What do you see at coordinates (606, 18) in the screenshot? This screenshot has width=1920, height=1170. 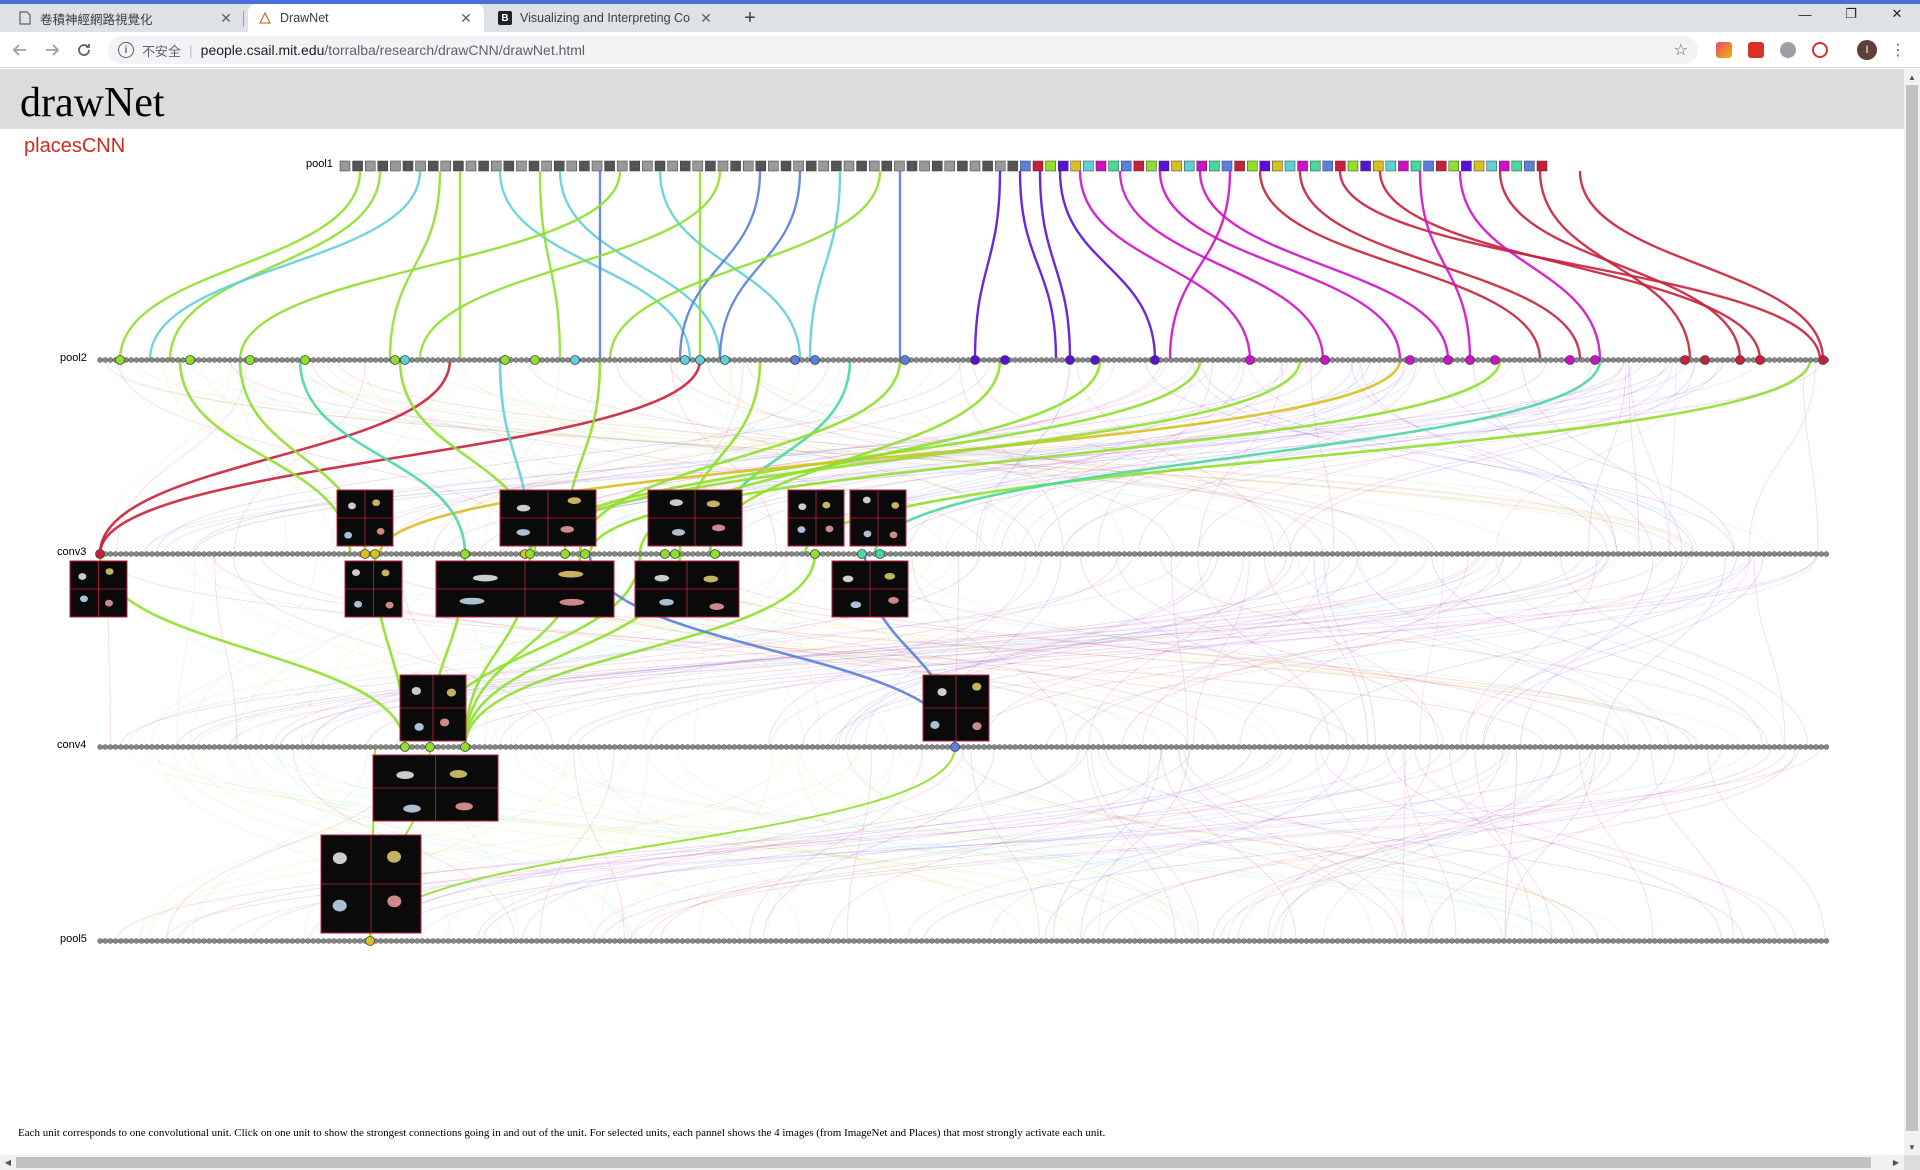 I see `tab-visualizing-interpreting: B Visualizing and Interpreting Co ✕` at bounding box center [606, 18].